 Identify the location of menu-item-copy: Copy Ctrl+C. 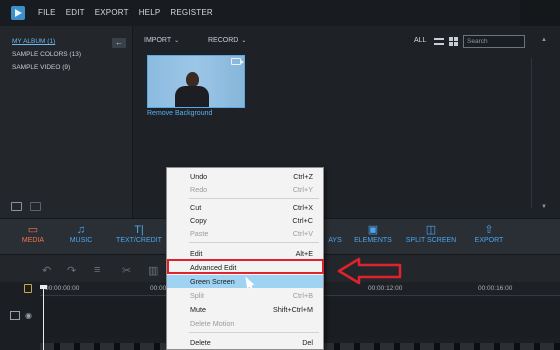
(245, 220).